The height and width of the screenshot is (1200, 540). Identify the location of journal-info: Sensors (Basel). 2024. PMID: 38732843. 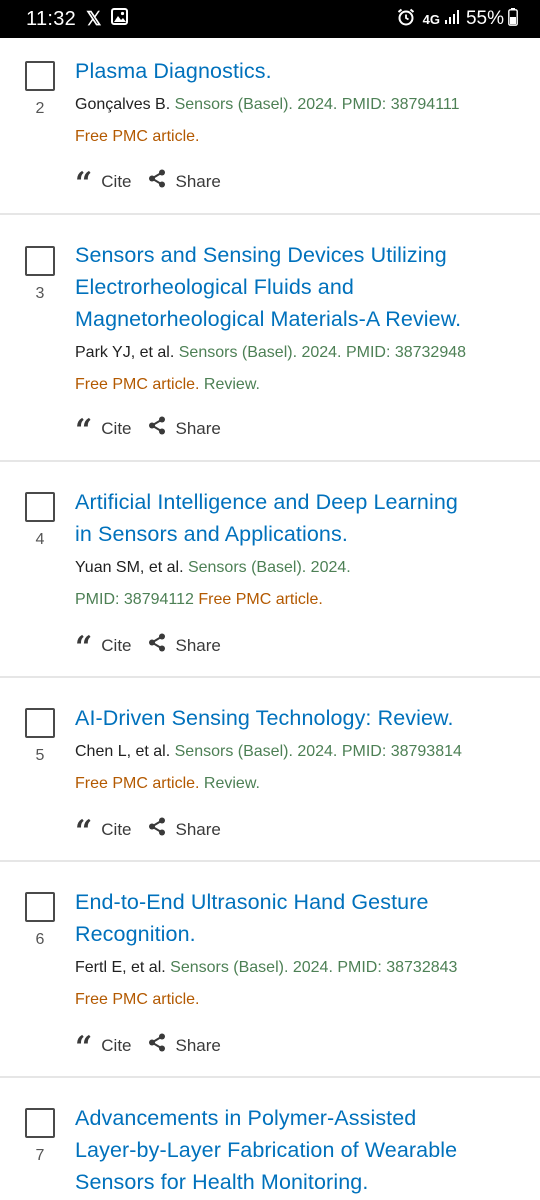
(314, 967).